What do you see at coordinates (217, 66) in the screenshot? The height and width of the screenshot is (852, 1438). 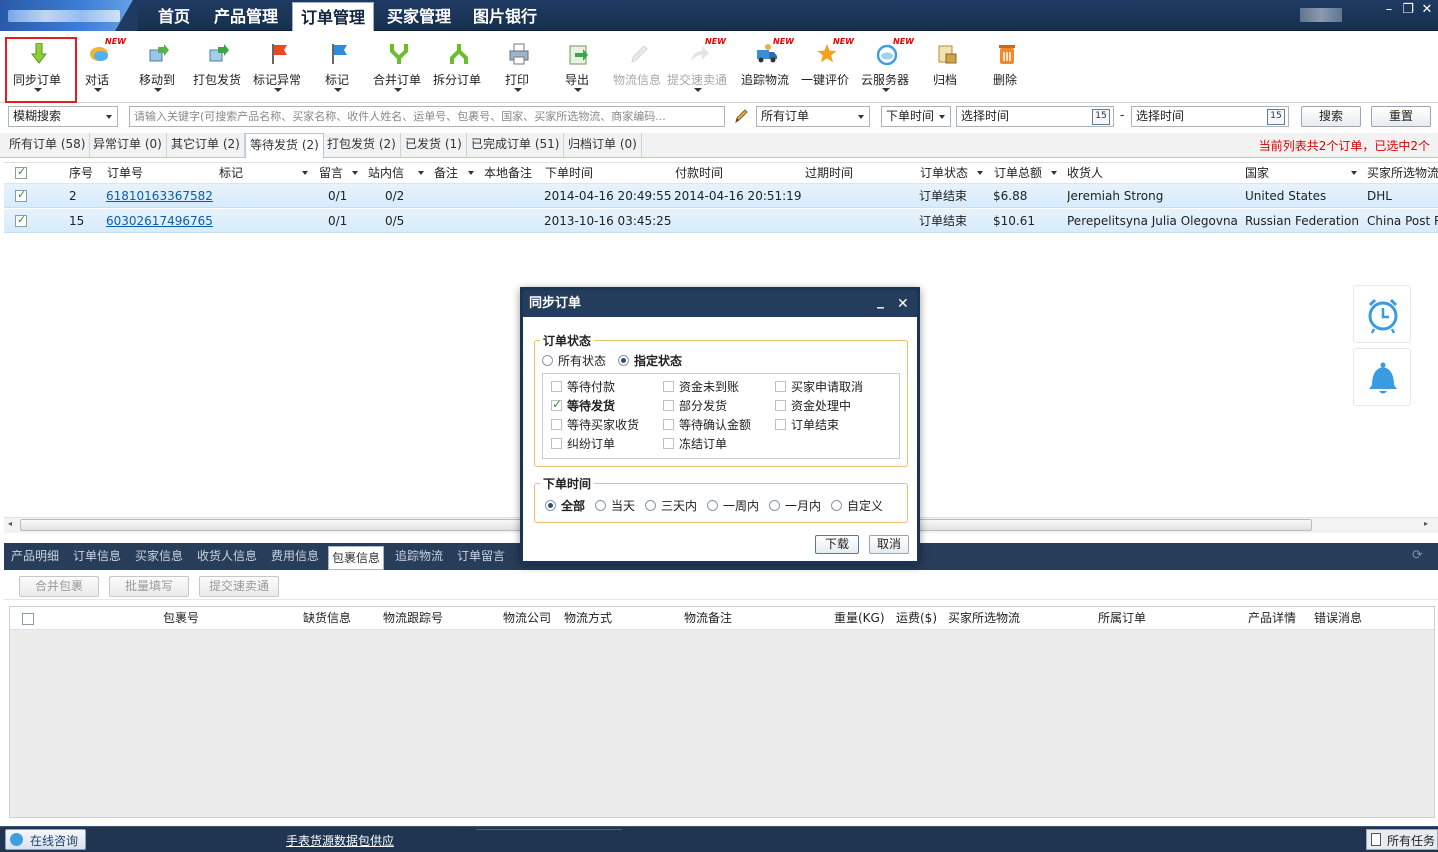 I see `pack-ship-button: 打包发货` at bounding box center [217, 66].